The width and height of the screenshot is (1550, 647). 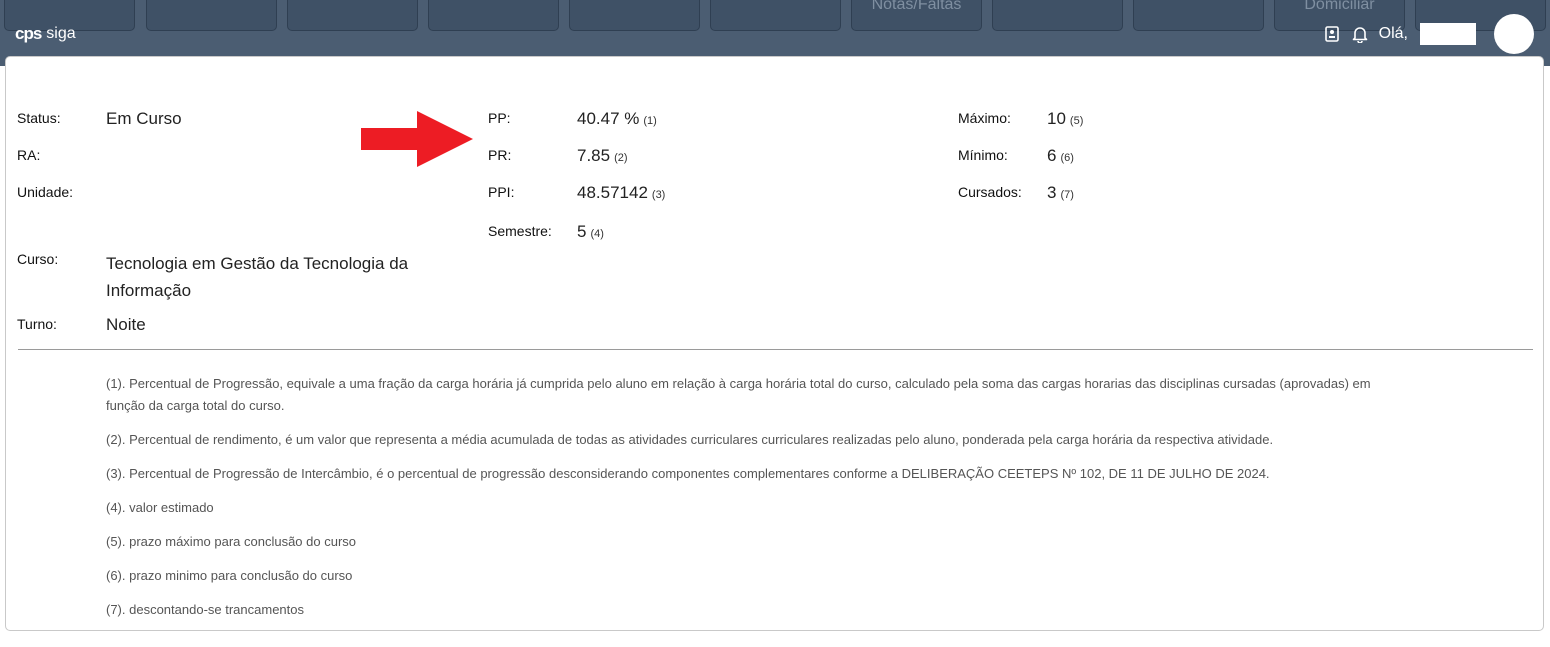 I want to click on pp-value: 40.47 % (1), so click(x=617, y=119).